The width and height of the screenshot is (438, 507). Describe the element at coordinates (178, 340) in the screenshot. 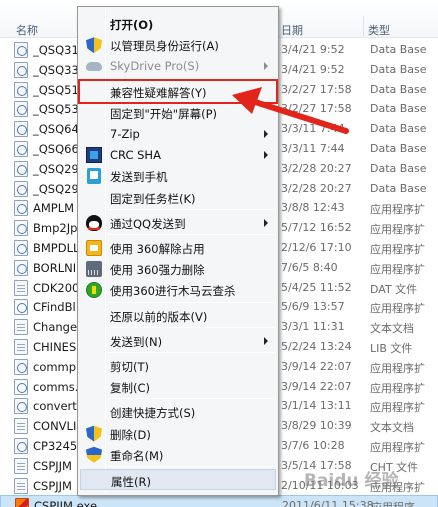

I see `menu-item-send-to: 发送到(N)` at that location.